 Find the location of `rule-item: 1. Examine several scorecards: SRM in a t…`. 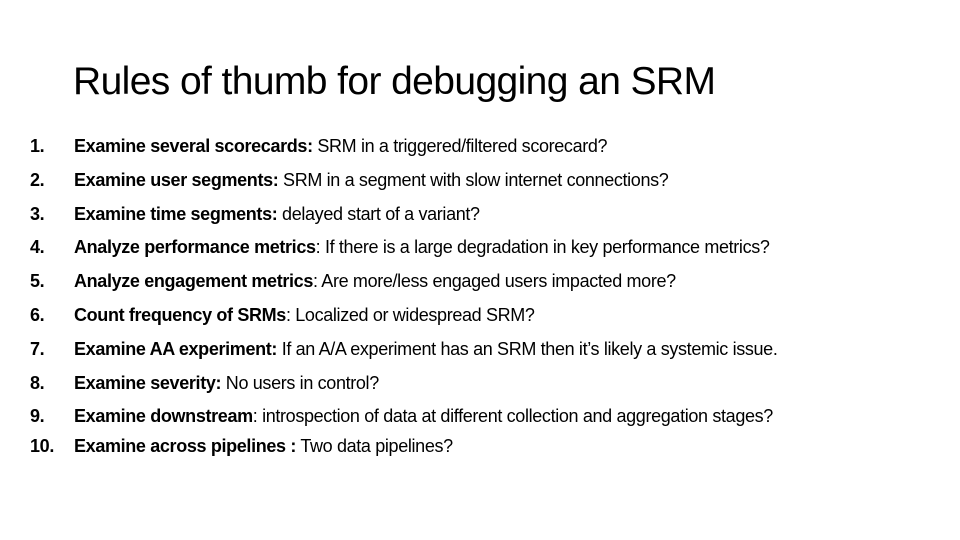

rule-item: 1. Examine several scorecards: SRM in a t… is located at coordinates (480, 146).